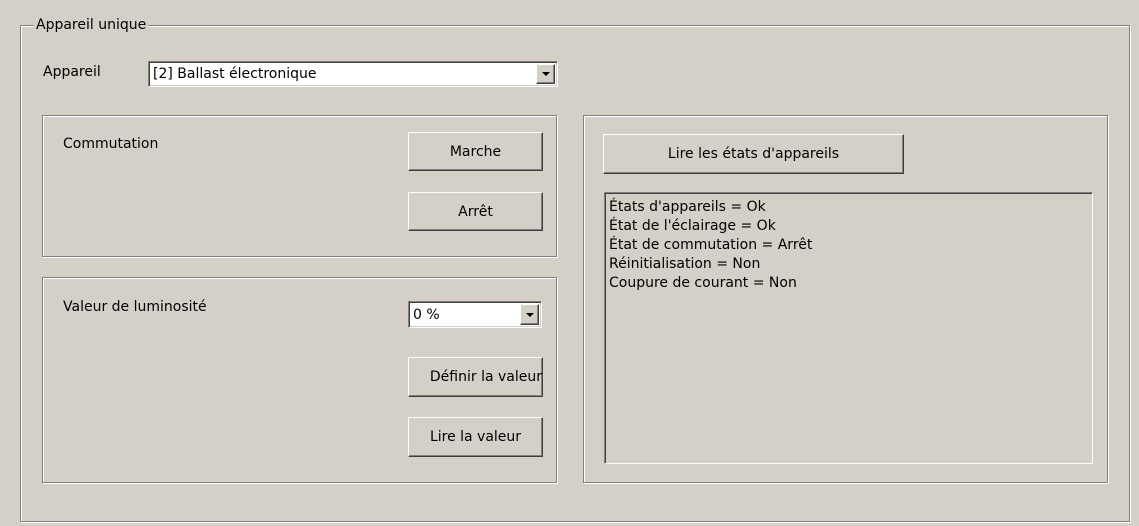 The width and height of the screenshot is (1139, 526). Describe the element at coordinates (475, 151) in the screenshot. I see `on-button: Marche` at that location.